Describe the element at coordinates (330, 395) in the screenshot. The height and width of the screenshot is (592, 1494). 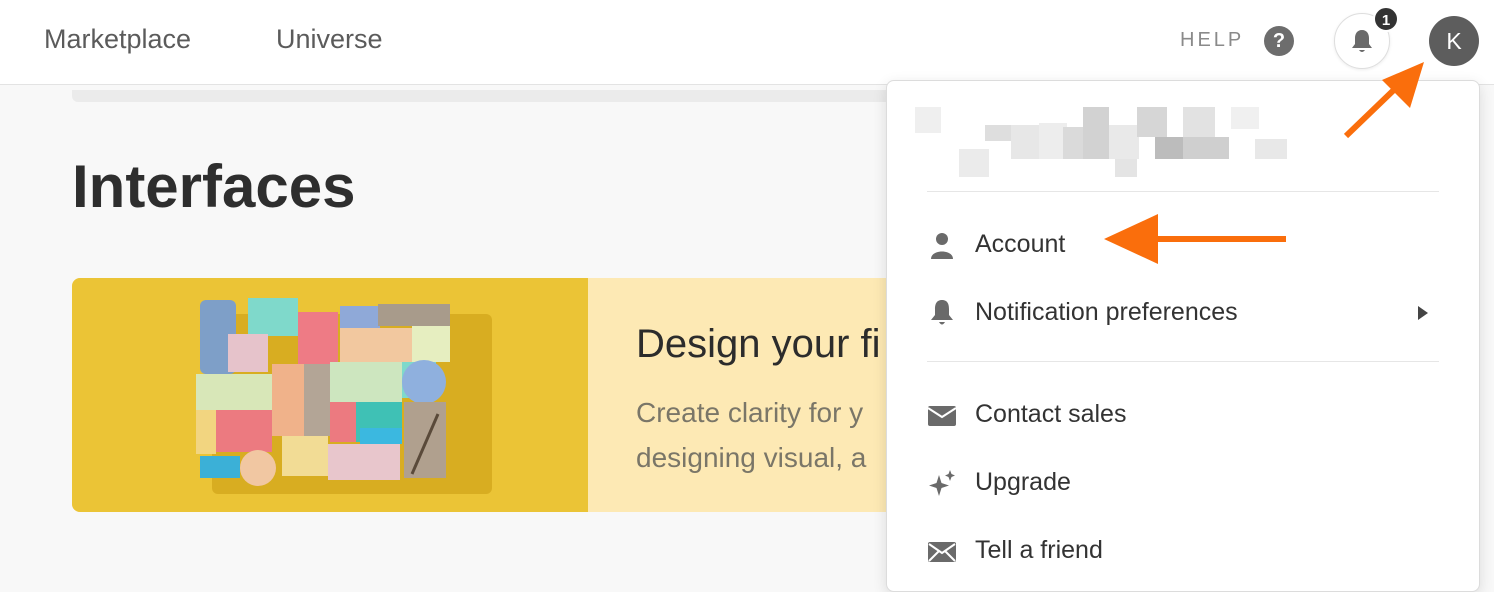
I see `hero-blocks-image` at that location.